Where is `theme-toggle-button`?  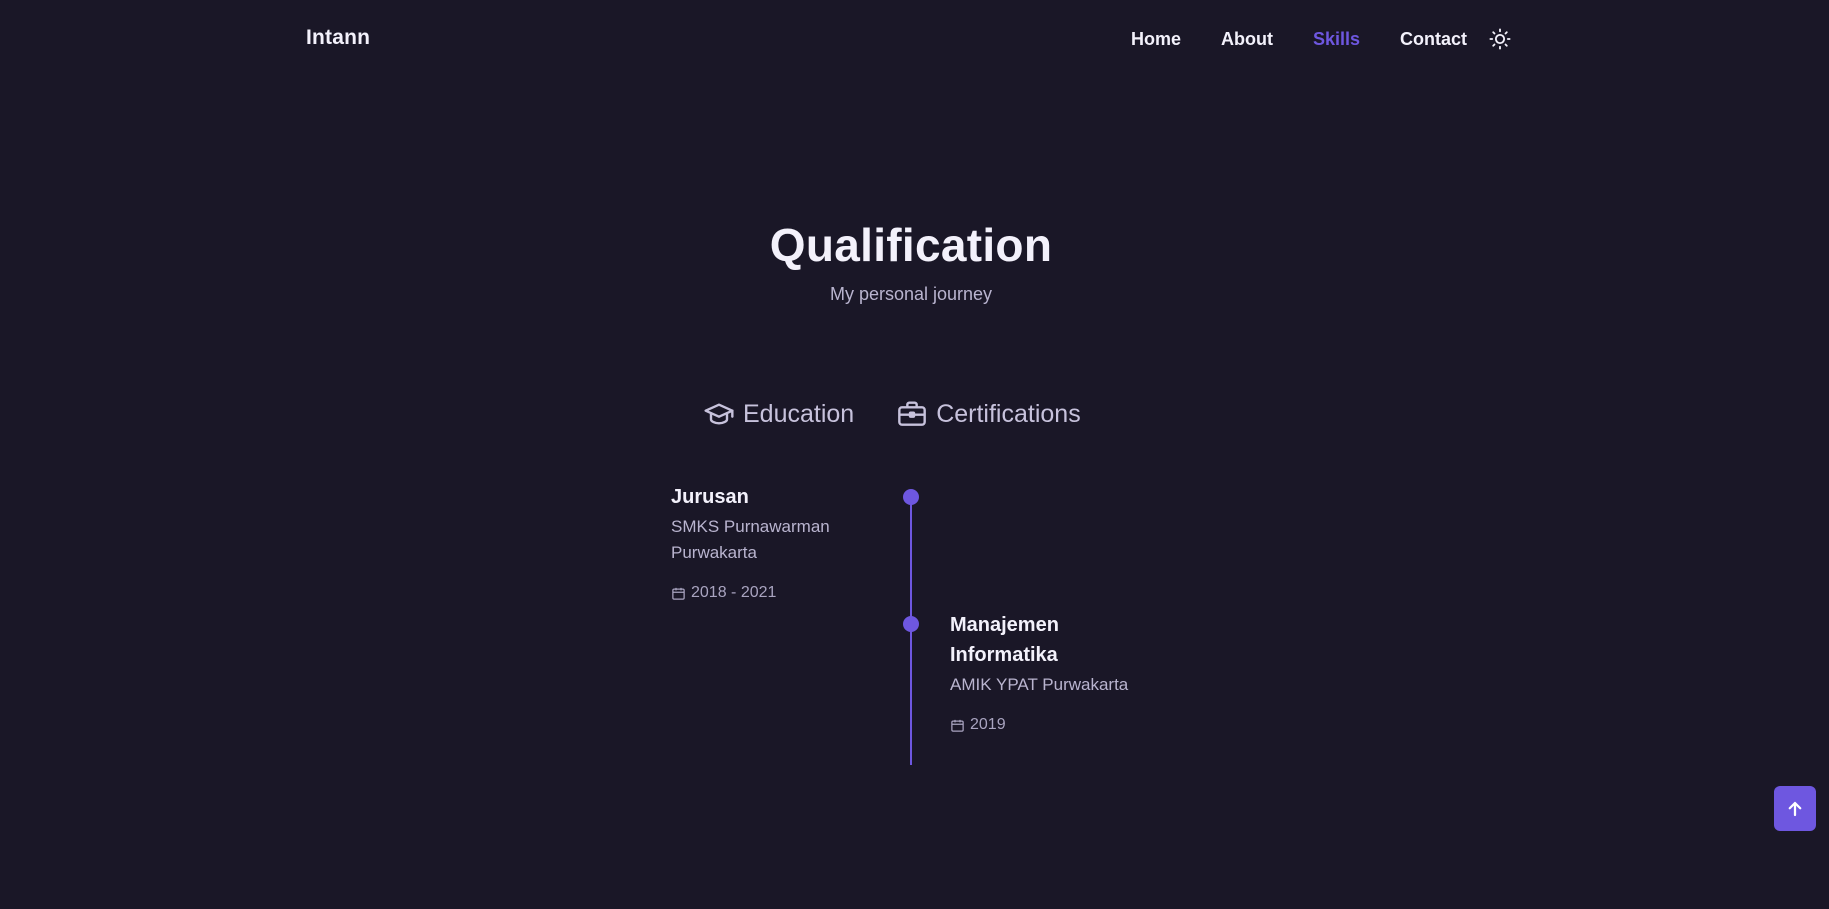
theme-toggle-button is located at coordinates (1500, 39).